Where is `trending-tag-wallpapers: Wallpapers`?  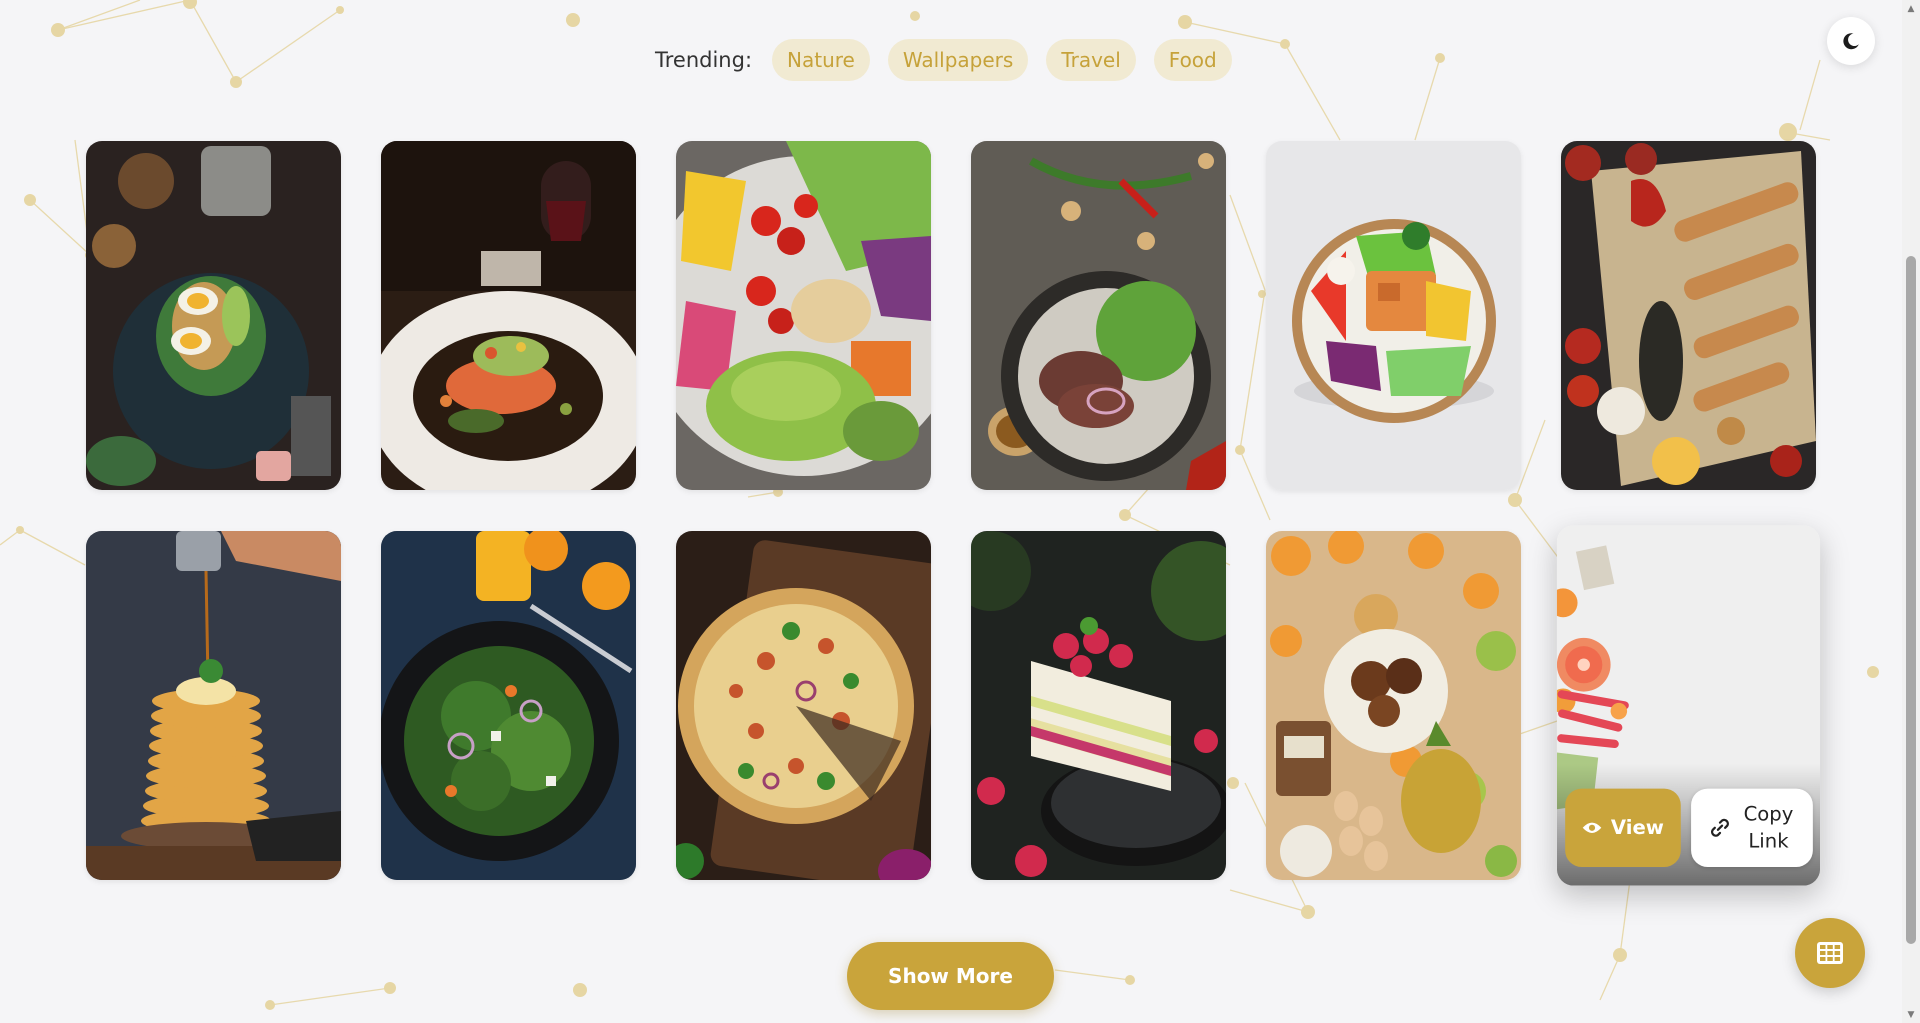 trending-tag-wallpapers: Wallpapers is located at coordinates (958, 60).